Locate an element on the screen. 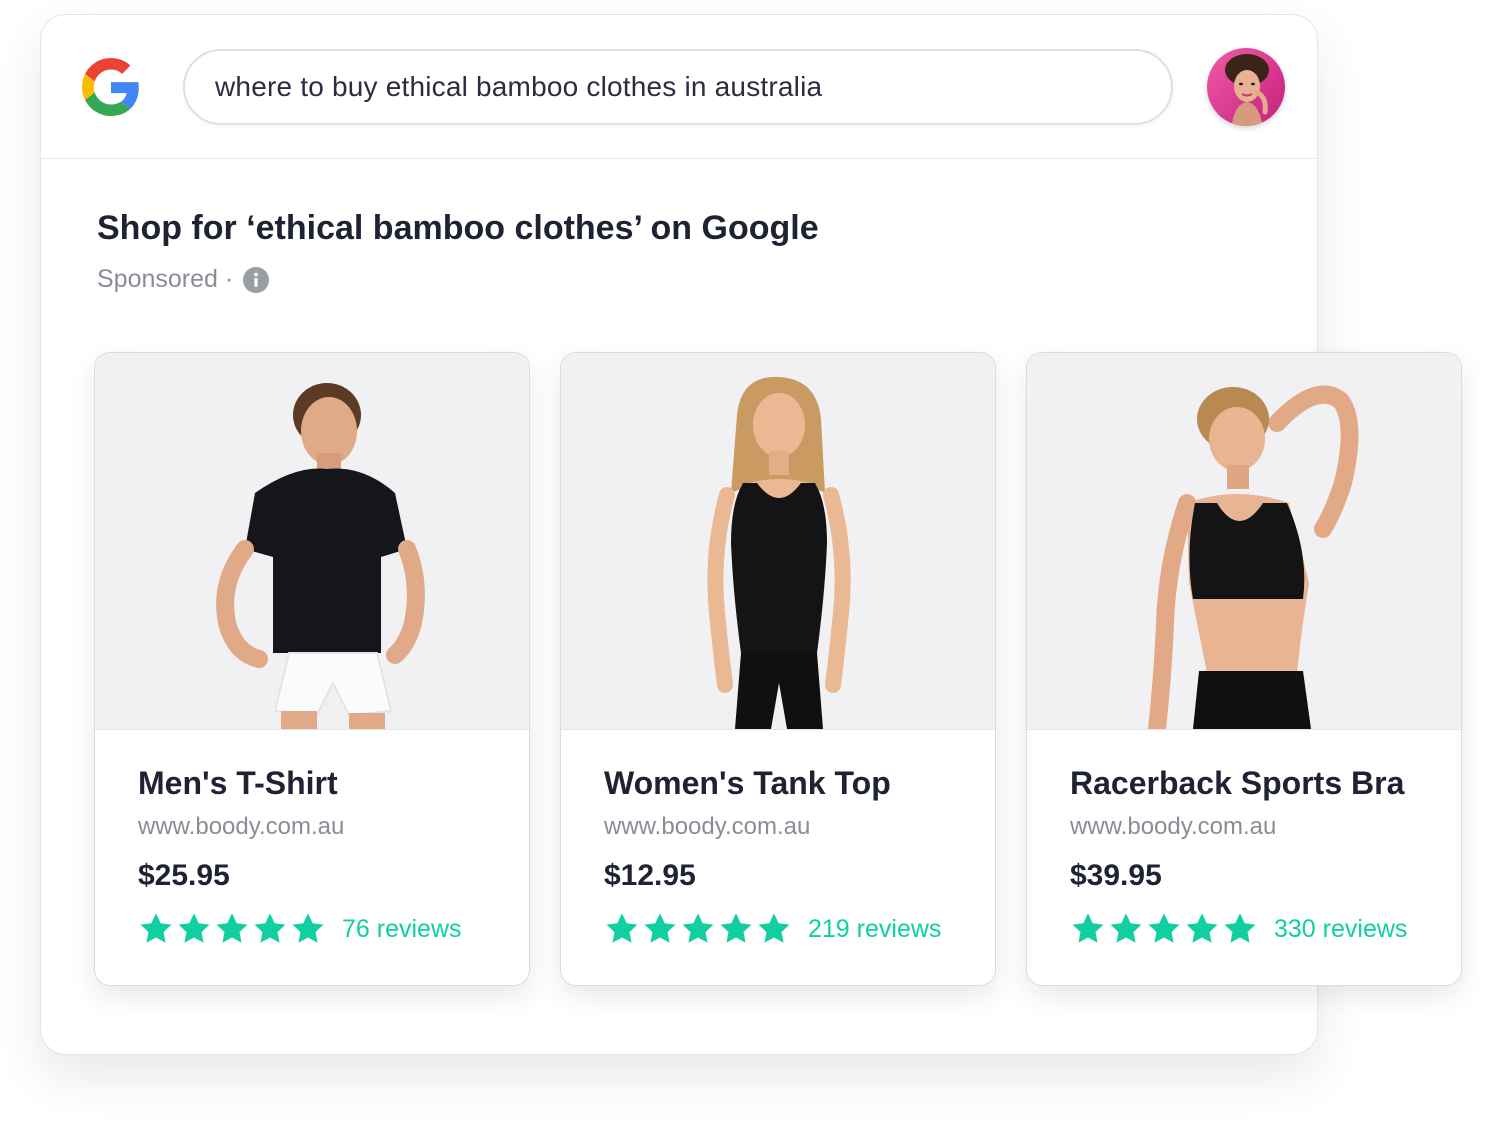 The width and height of the screenshot is (1500, 1121). product-name: Men's T-Shirt is located at coordinates (238, 783).